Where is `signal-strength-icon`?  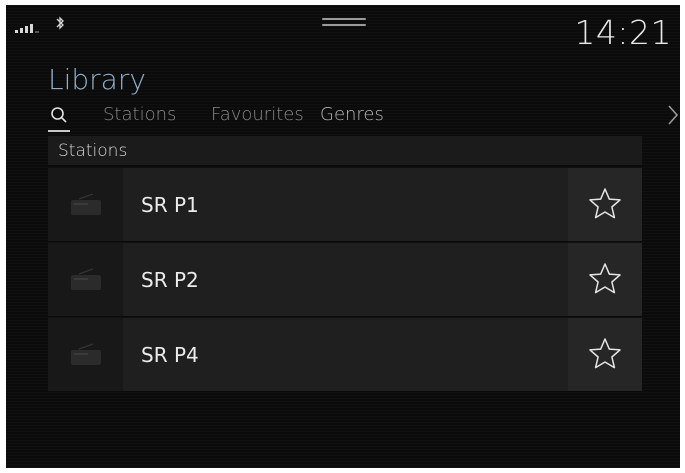
signal-strength-icon is located at coordinates (27, 28).